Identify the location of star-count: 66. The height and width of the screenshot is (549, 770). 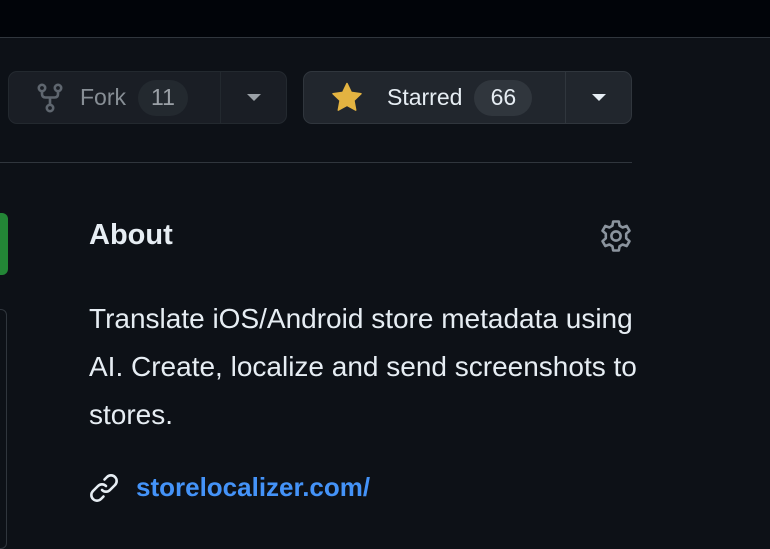
(503, 97).